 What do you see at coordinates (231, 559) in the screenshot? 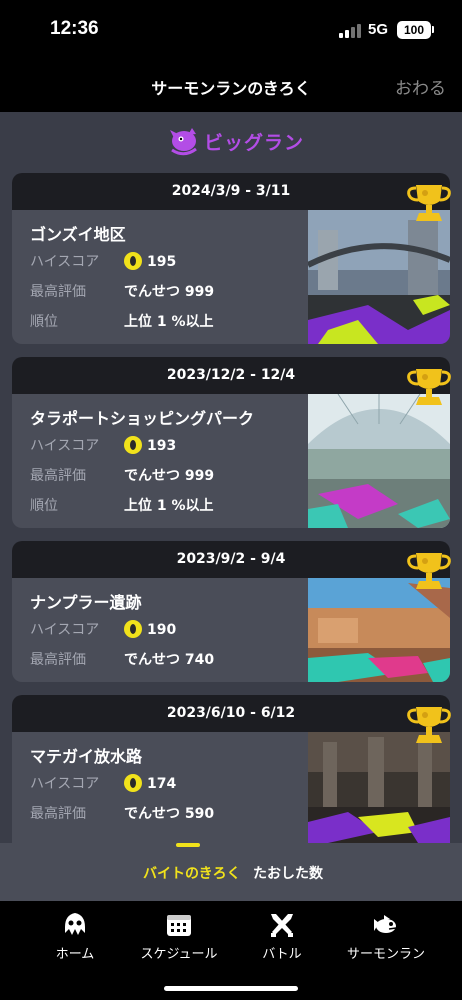
I see `card-dates: 2023/9/2 - 9/4` at bounding box center [231, 559].